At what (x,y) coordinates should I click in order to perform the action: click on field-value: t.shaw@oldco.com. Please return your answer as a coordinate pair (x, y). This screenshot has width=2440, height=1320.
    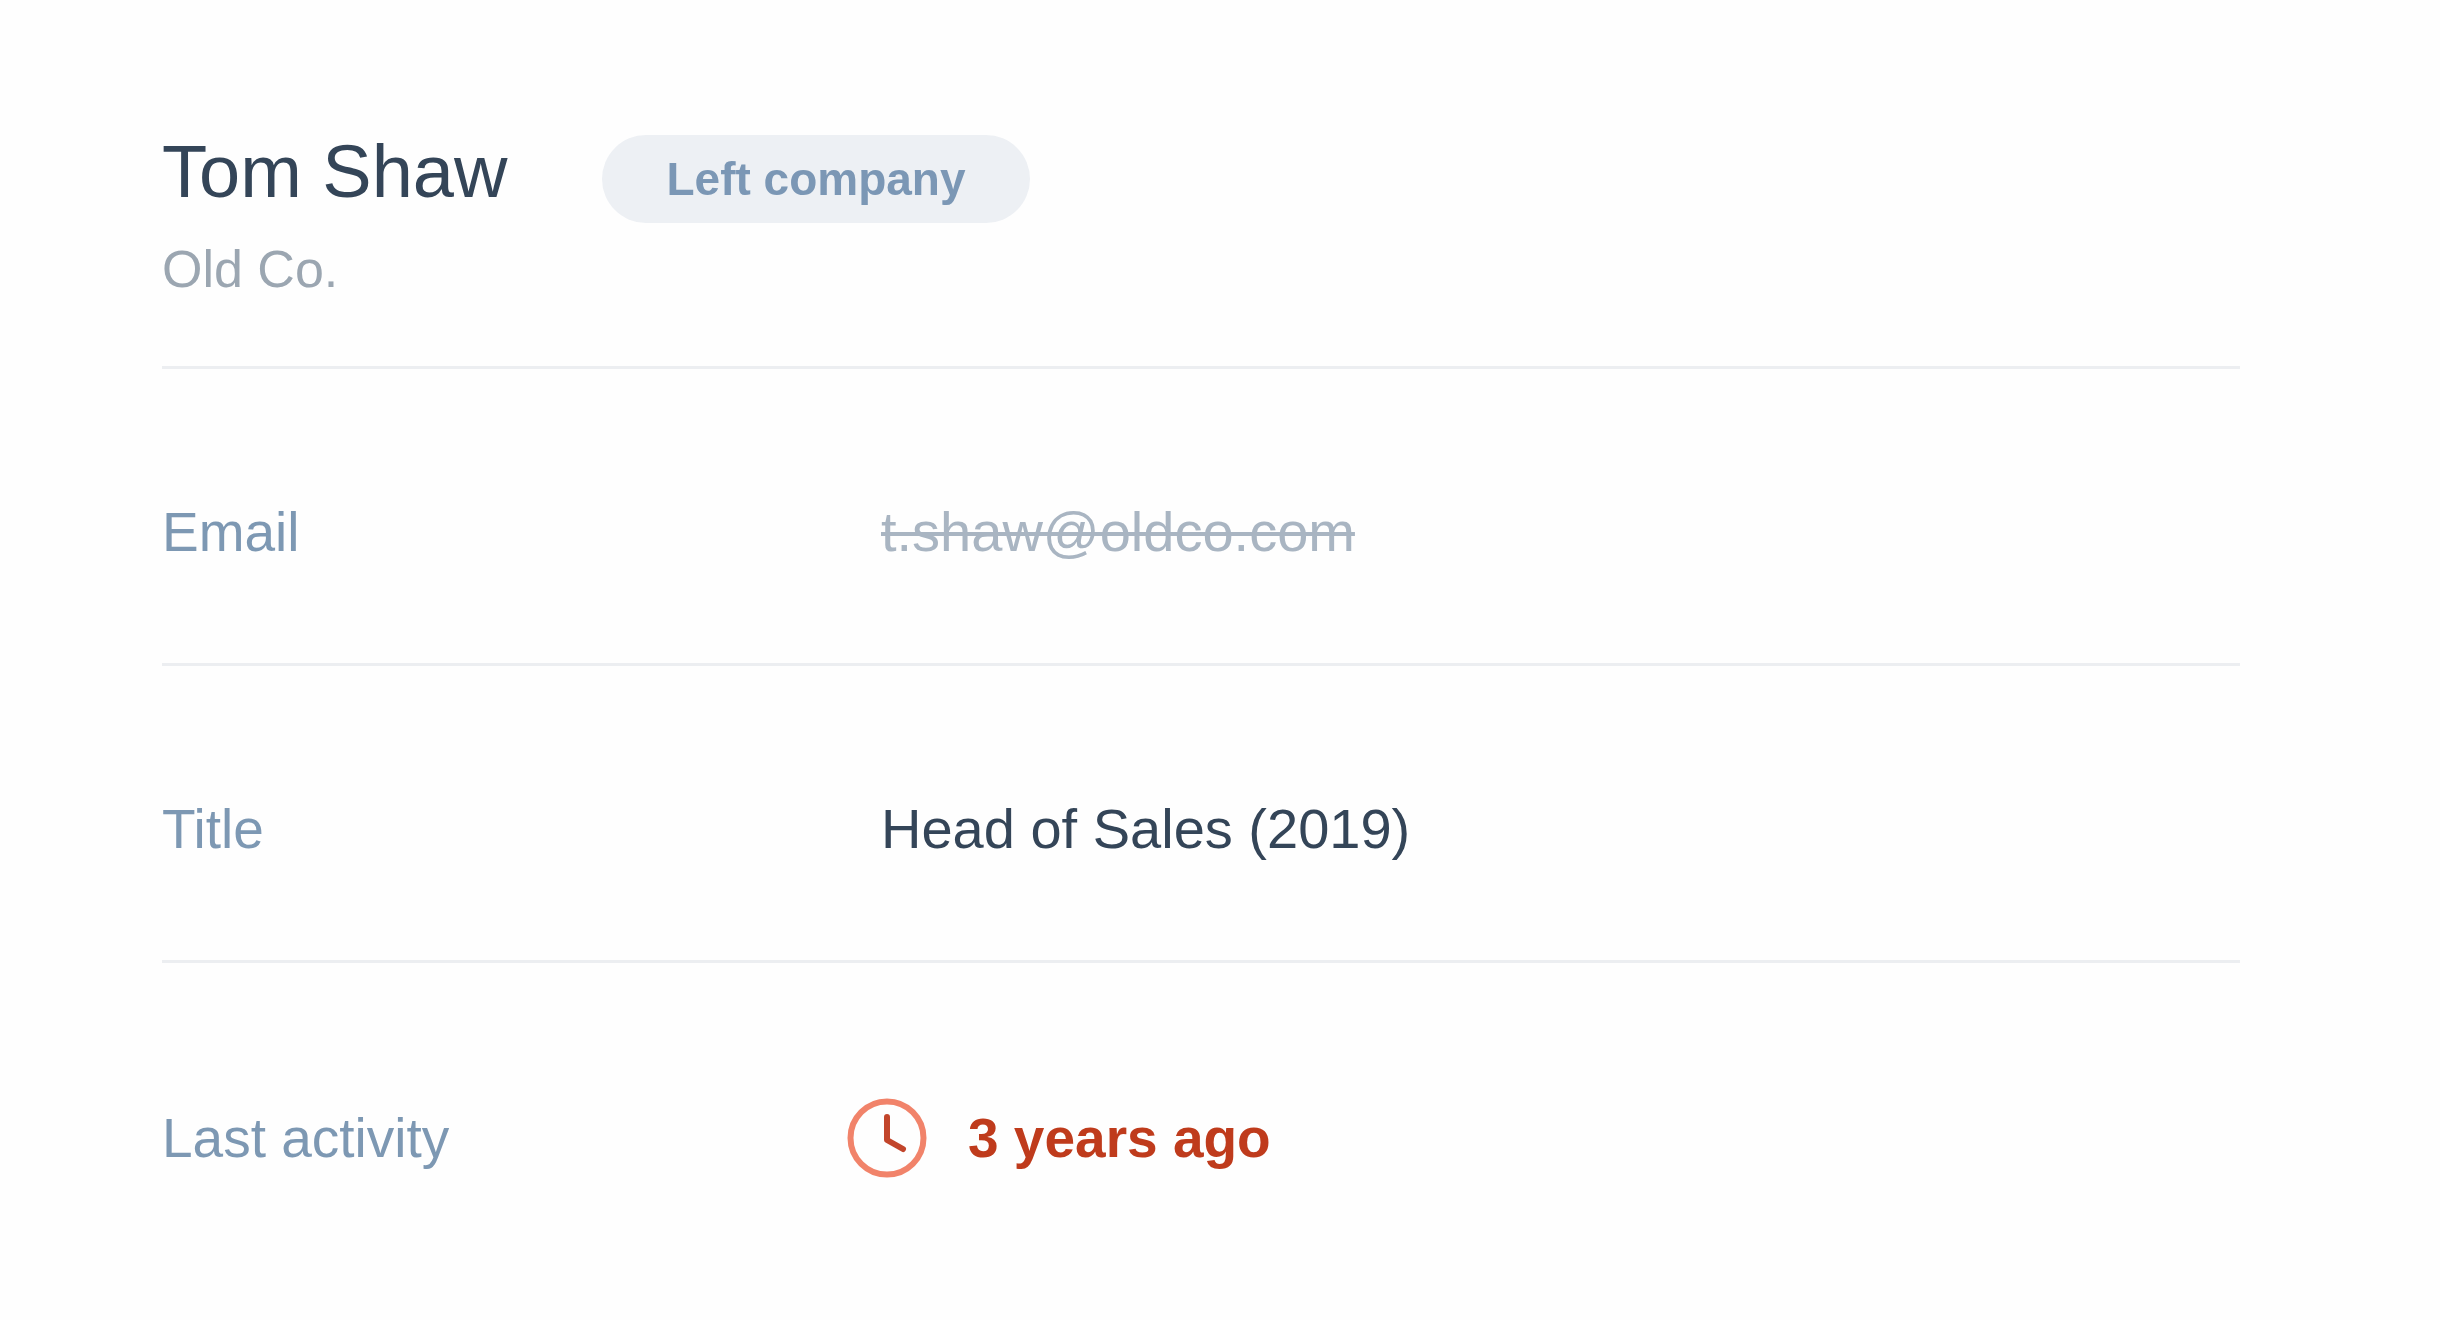
    Looking at the image, I should click on (1118, 532).